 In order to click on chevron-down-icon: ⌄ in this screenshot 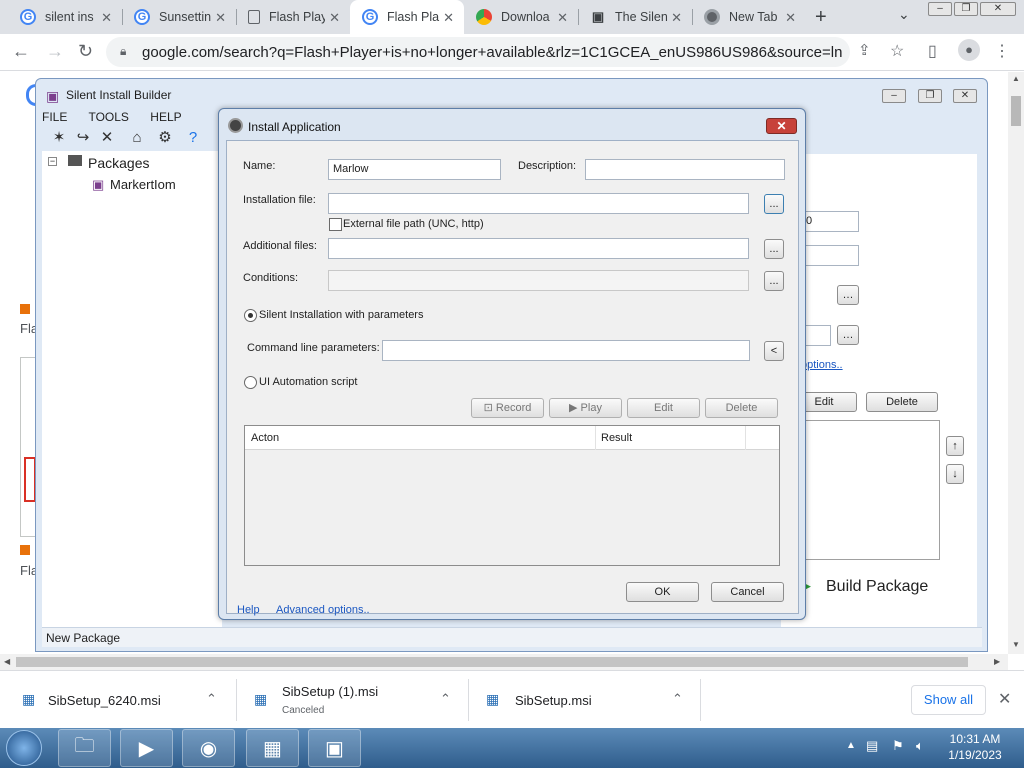, I will do `click(904, 14)`.